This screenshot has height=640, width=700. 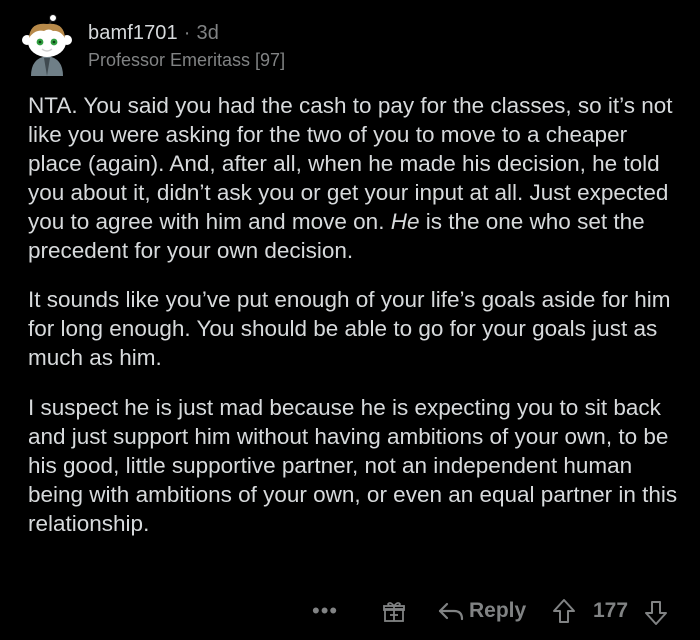 What do you see at coordinates (497, 611) in the screenshot?
I see `reply-button: Reply` at bounding box center [497, 611].